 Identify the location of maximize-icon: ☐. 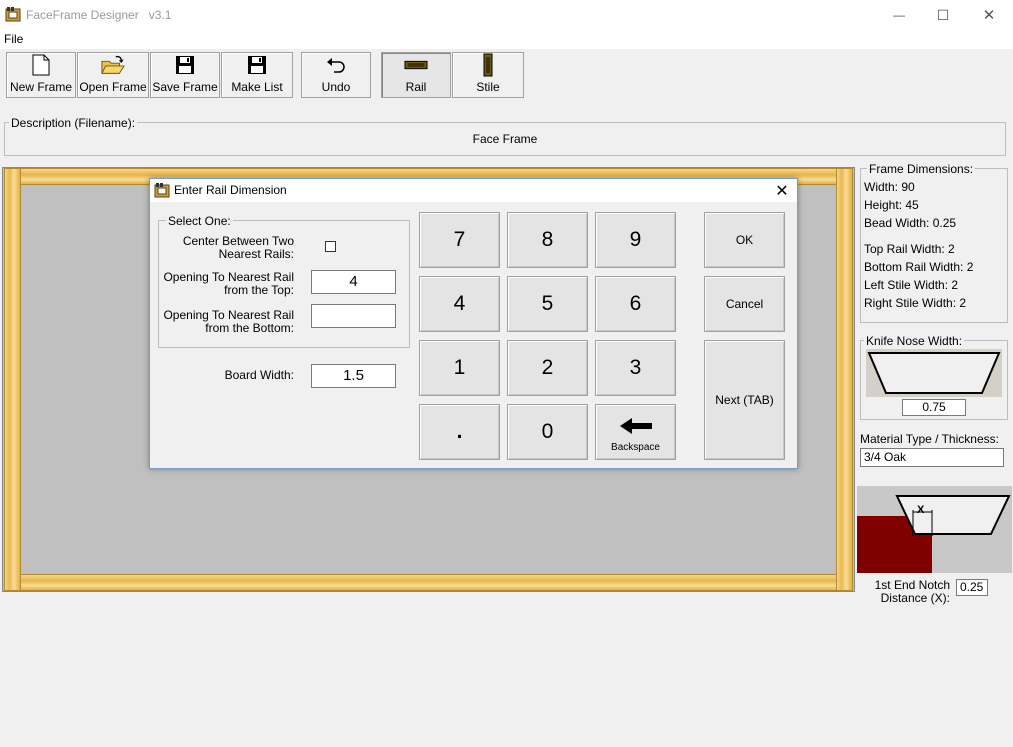
(943, 14).